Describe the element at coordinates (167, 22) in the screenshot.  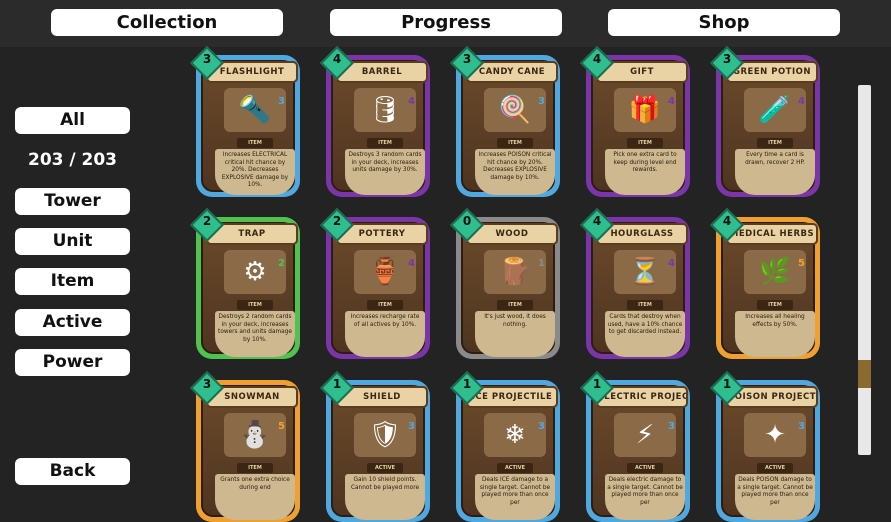
I see `tab-collection: Collection` at that location.